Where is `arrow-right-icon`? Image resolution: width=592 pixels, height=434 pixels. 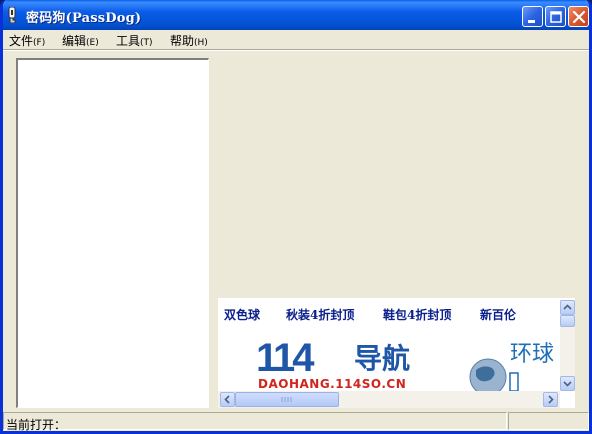
arrow-right-icon is located at coordinates (551, 399).